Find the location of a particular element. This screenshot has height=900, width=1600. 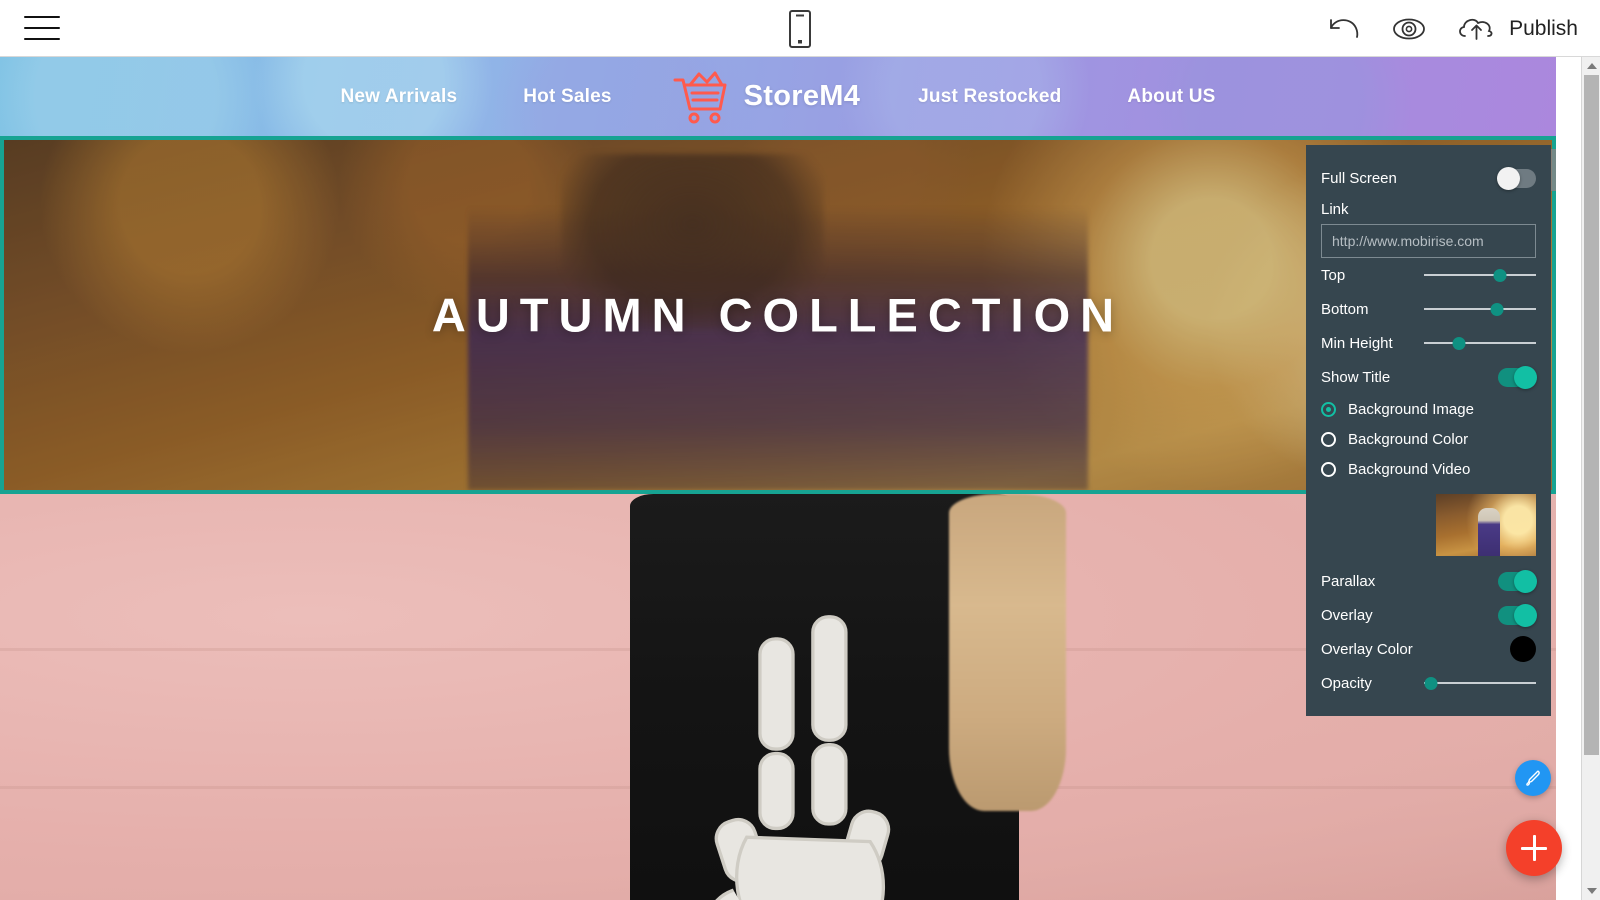

bottom-slider is located at coordinates (1480, 309).